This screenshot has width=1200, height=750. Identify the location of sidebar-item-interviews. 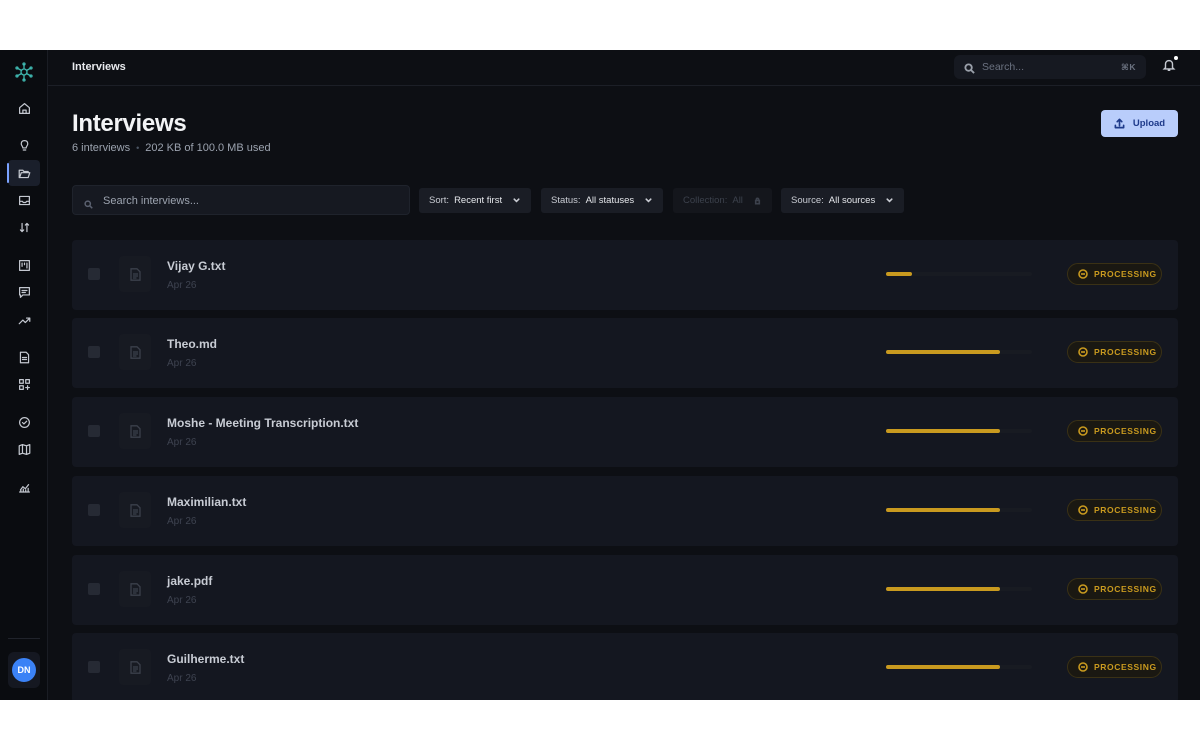
(23, 173).